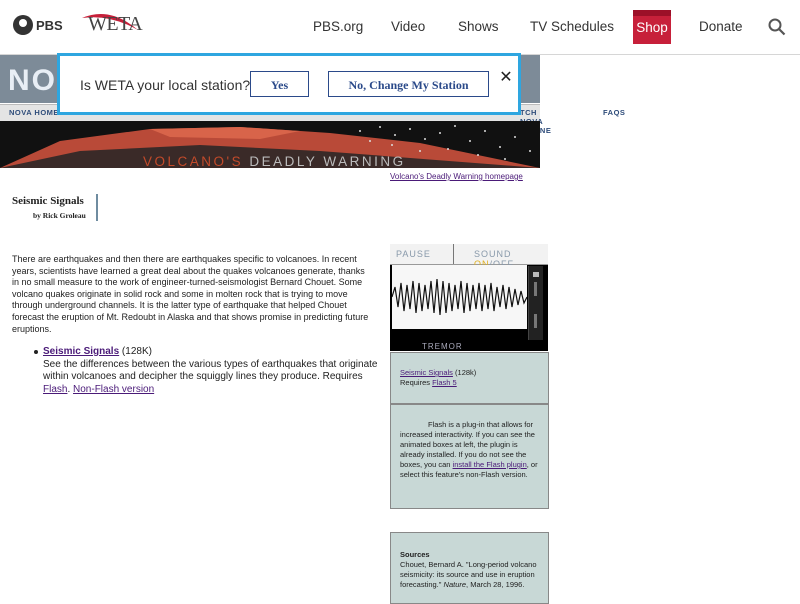 The width and height of the screenshot is (800, 604). What do you see at coordinates (469, 256) in the screenshot?
I see `flash-controls-bar: PAUSE SOUND ON/OFF` at bounding box center [469, 256].